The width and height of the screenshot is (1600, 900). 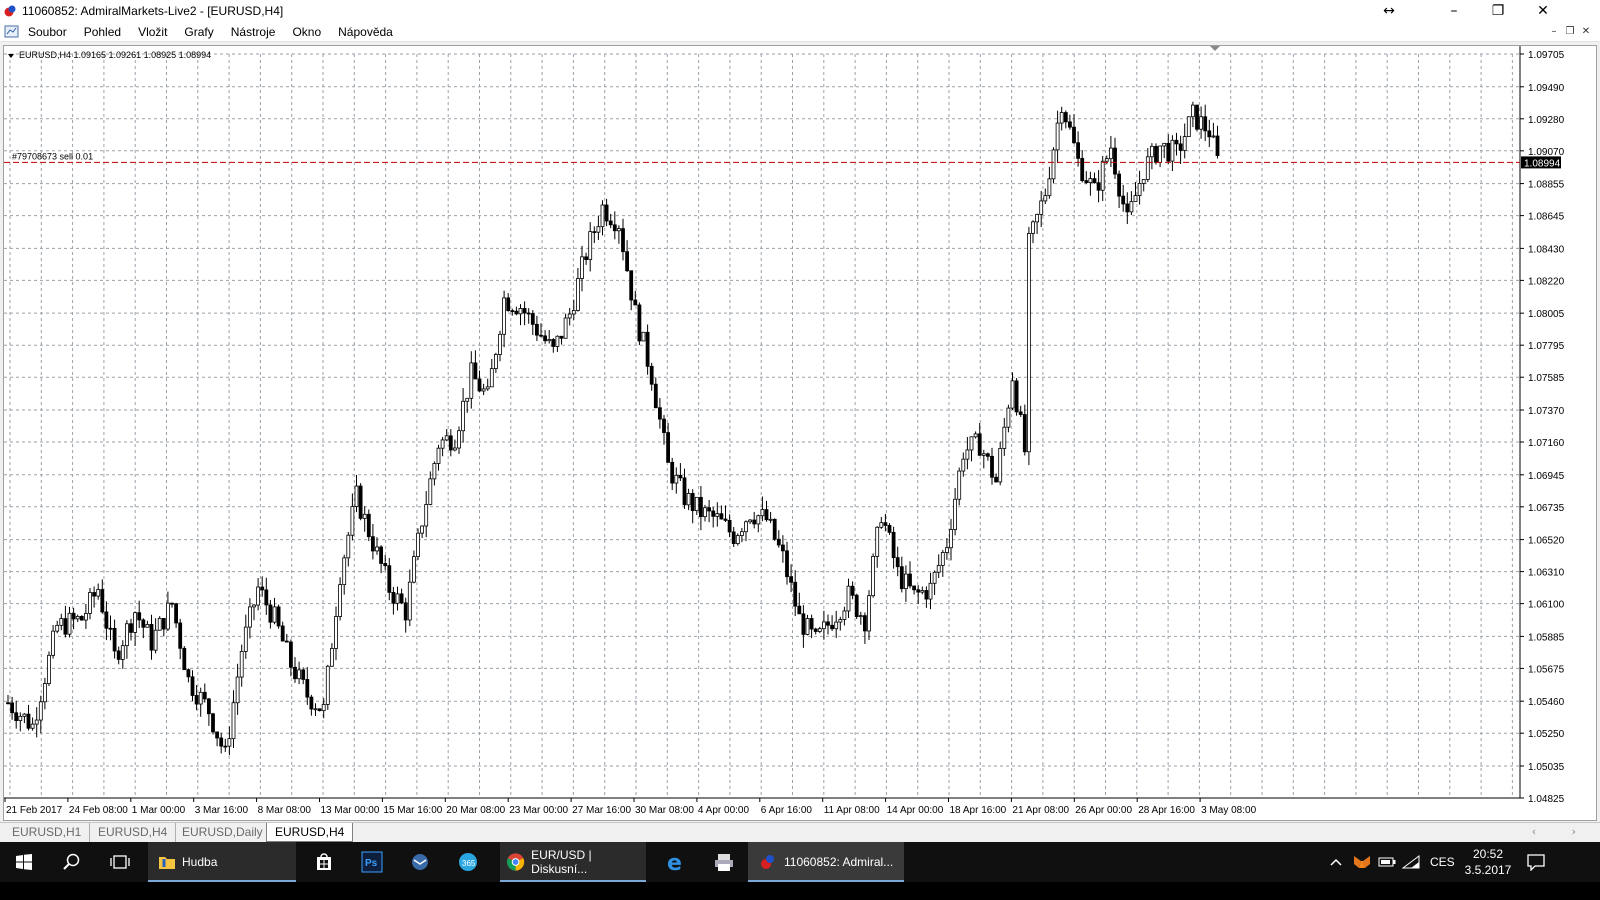 I want to click on menu-item-pohled: Pohled, so click(x=106, y=32).